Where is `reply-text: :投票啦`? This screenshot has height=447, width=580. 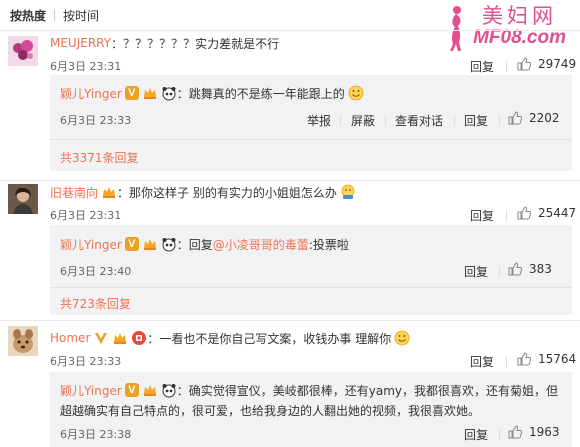
reply-text: :投票啦 is located at coordinates (328, 244).